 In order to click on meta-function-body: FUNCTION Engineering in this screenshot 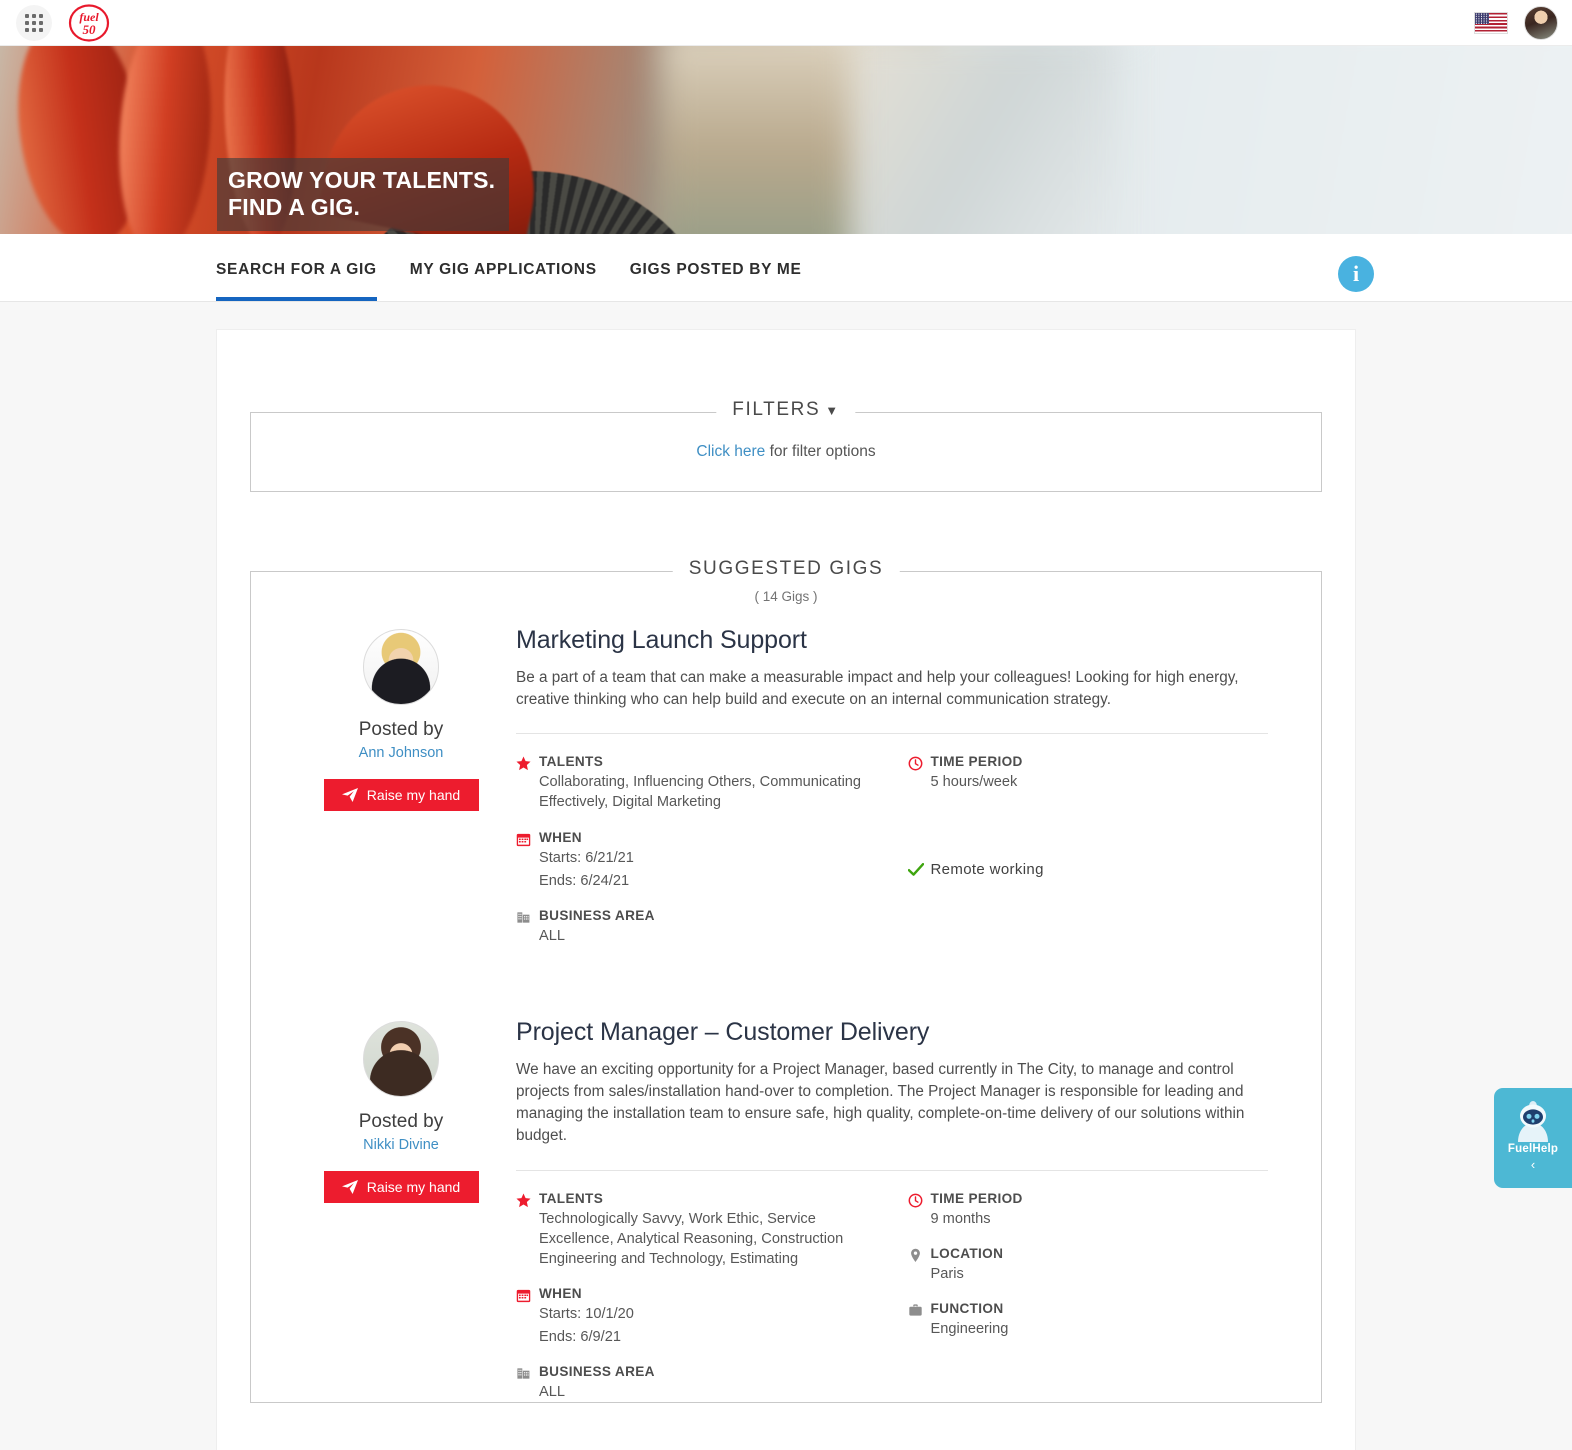, I will do `click(1104, 1320)`.